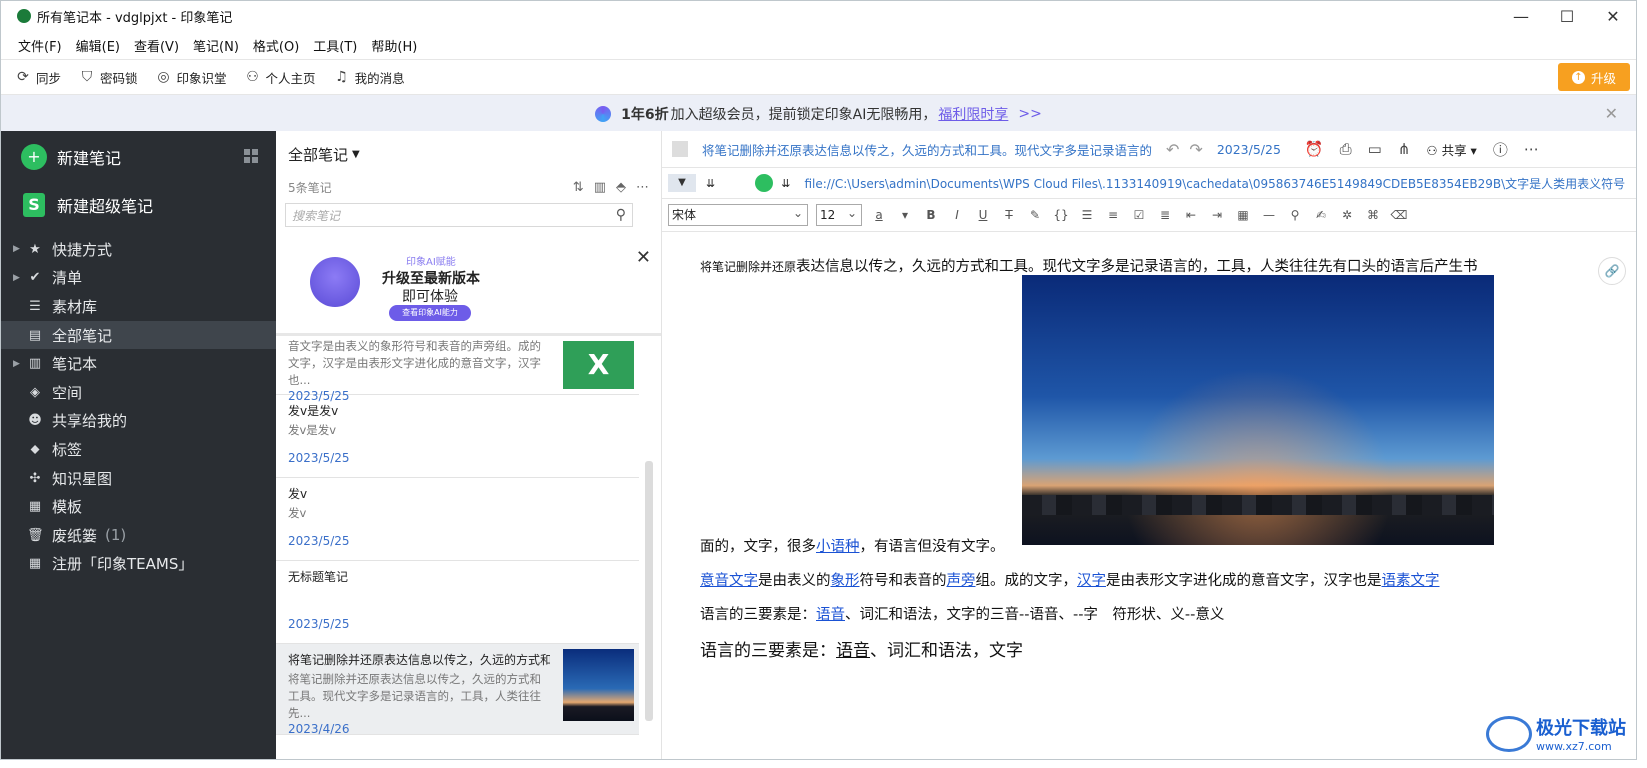  I want to click on align-icon: ≣, so click(1165, 215).